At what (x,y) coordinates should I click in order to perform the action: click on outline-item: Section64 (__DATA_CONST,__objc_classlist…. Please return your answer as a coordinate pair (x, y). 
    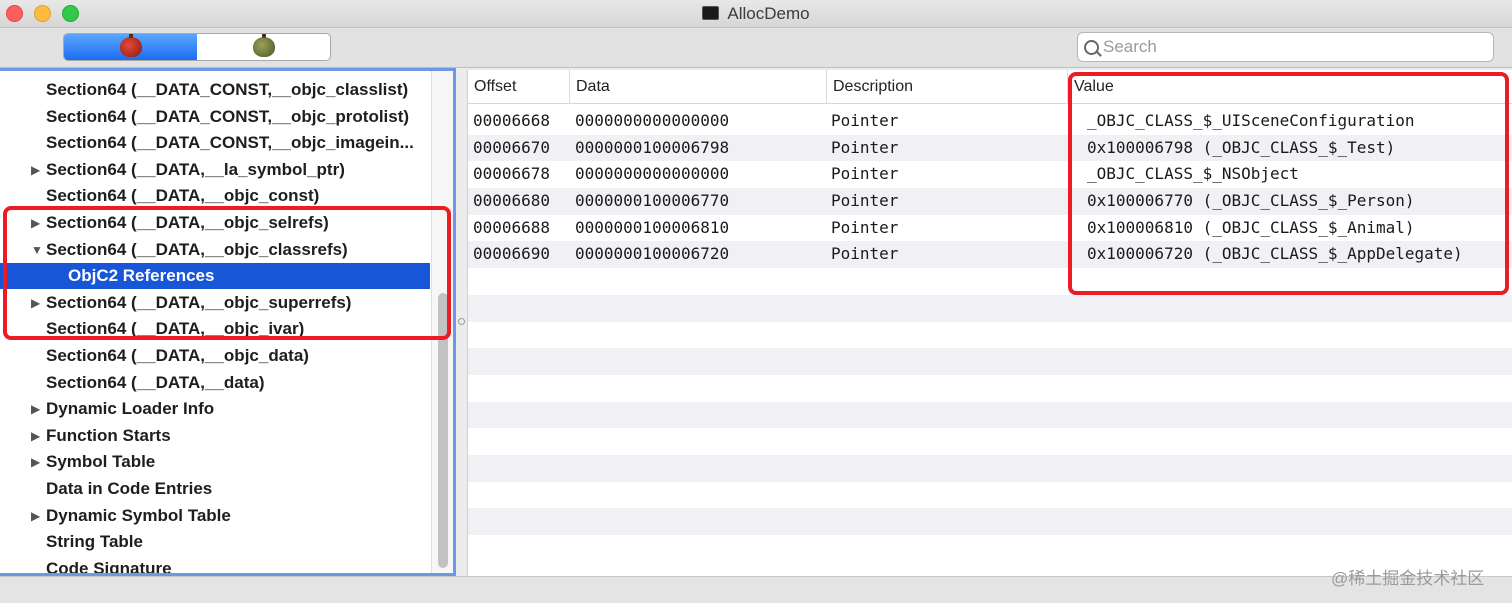
    Looking at the image, I should click on (215, 90).